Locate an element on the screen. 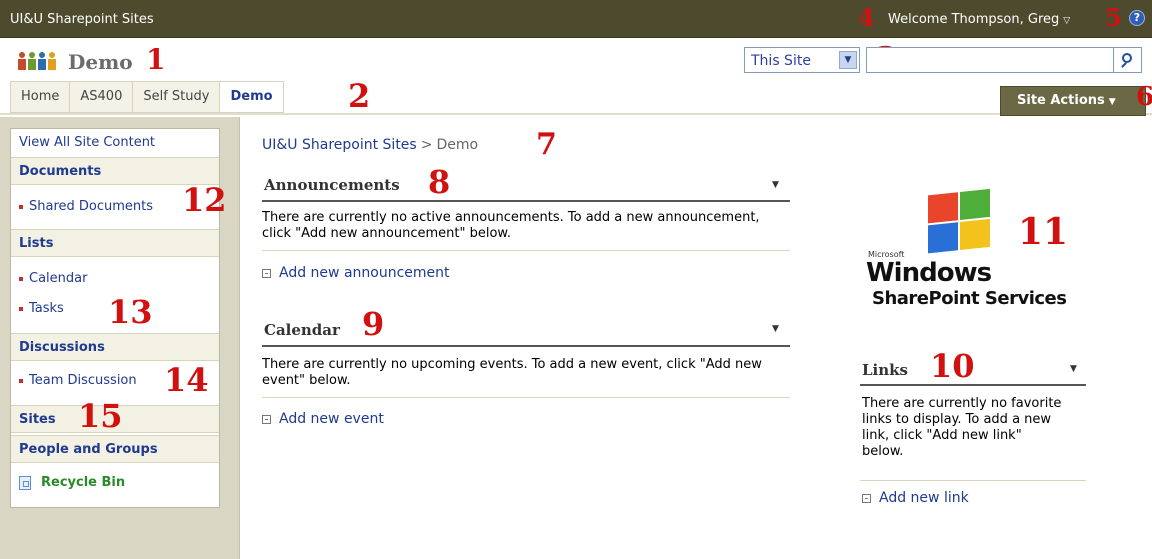 Image resolution: width=1152 pixels, height=559 pixels. ql-heading-discussions: Discussions is located at coordinates (115, 347).